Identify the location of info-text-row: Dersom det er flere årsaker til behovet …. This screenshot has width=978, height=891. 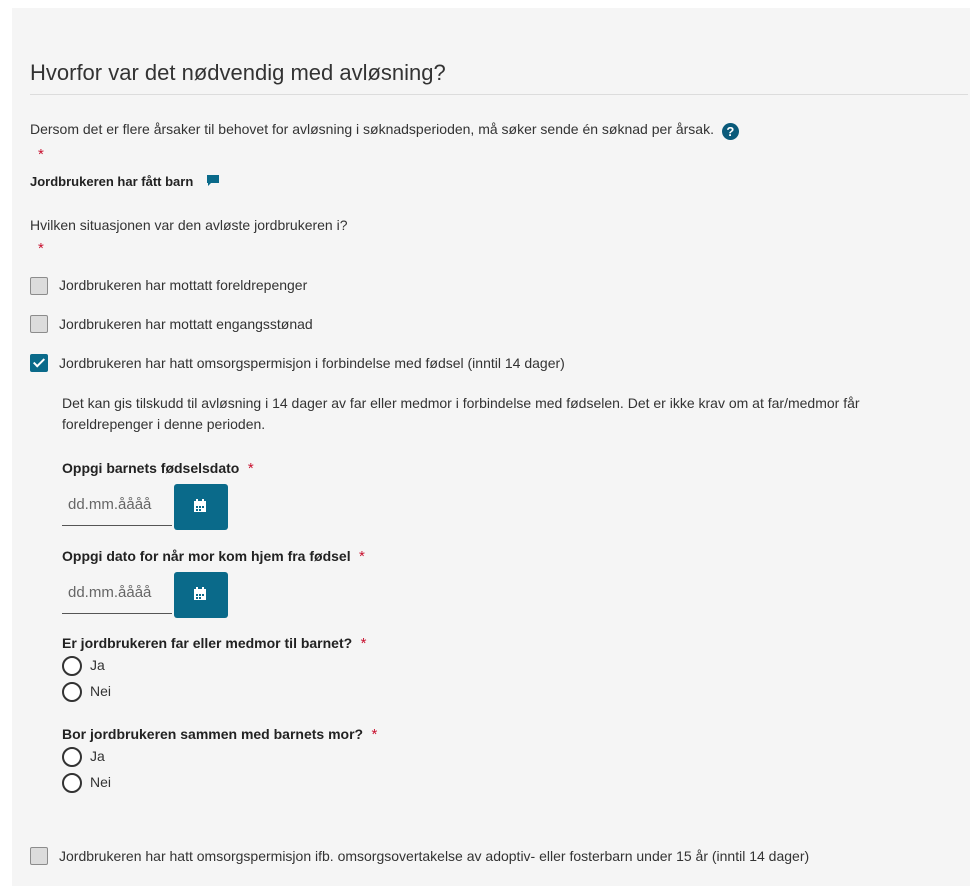
(384, 130).